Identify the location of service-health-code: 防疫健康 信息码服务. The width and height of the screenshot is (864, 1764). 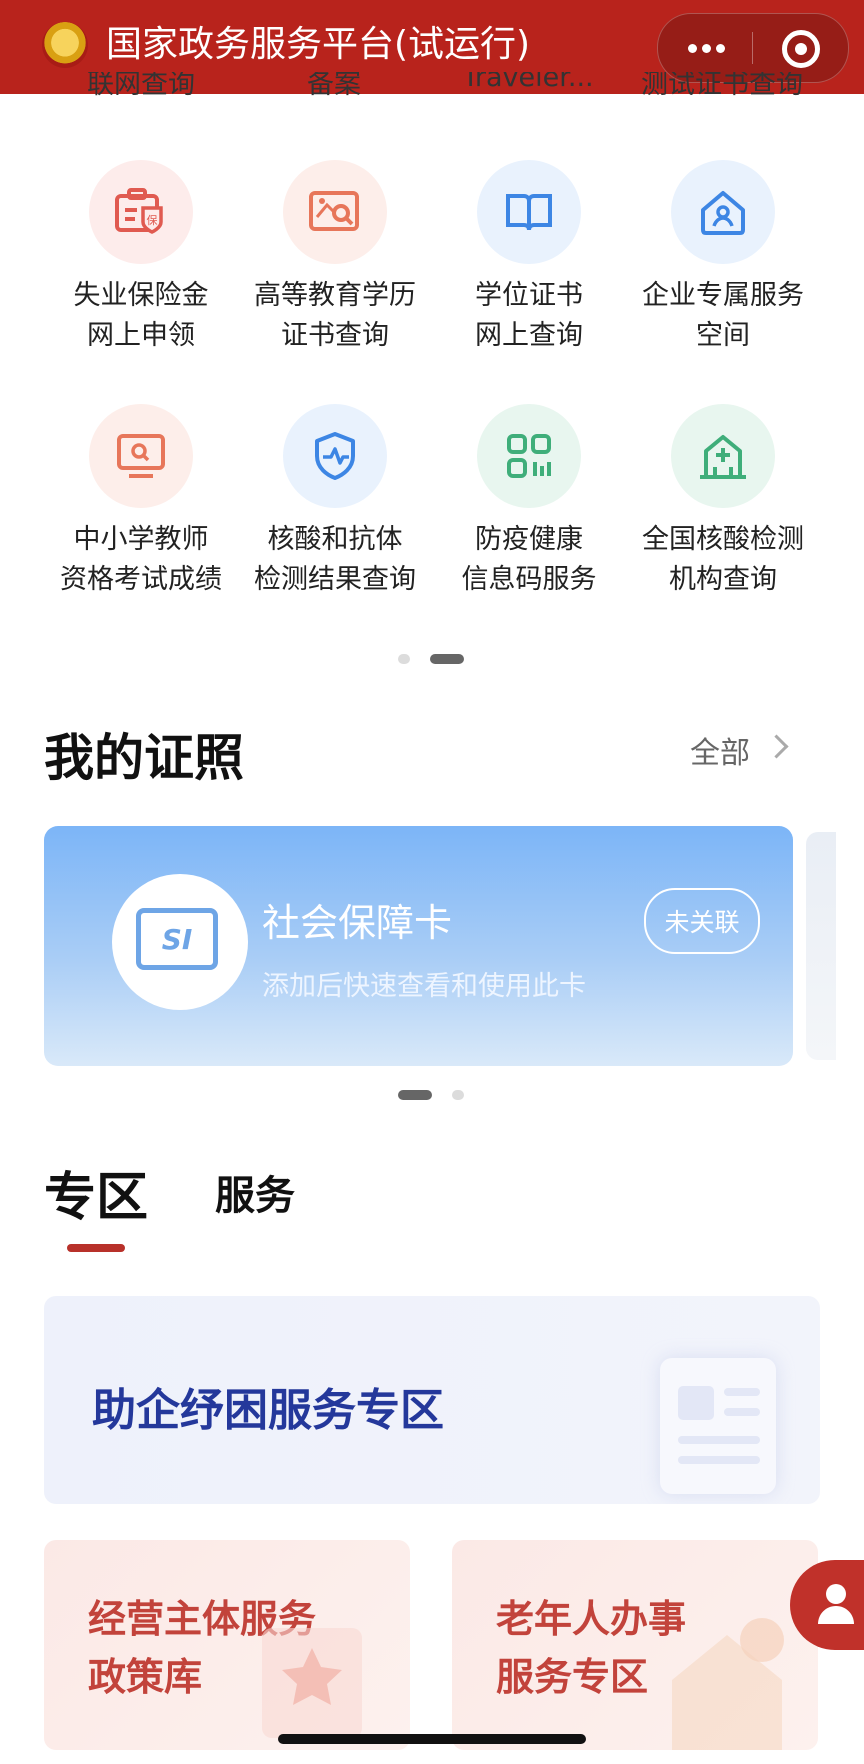
(529, 502).